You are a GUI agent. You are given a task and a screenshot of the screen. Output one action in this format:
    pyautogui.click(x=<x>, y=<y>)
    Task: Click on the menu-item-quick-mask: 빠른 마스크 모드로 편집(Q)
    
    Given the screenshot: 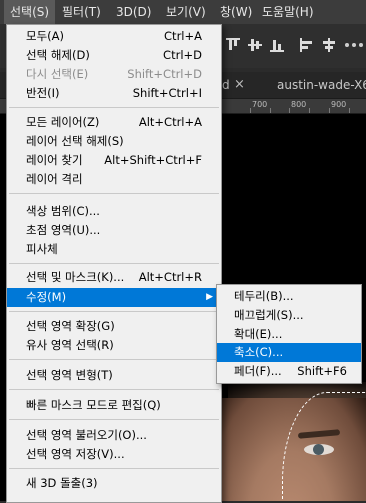 What is the action you would take?
    pyautogui.click(x=114, y=405)
    